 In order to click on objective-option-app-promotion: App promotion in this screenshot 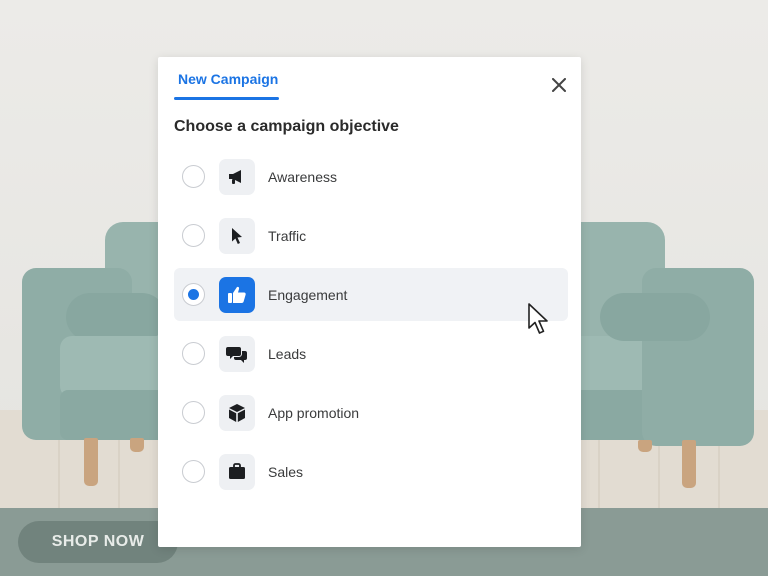, I will do `click(371, 412)`.